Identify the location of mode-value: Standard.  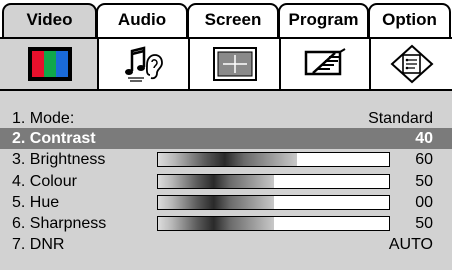
(400, 118).